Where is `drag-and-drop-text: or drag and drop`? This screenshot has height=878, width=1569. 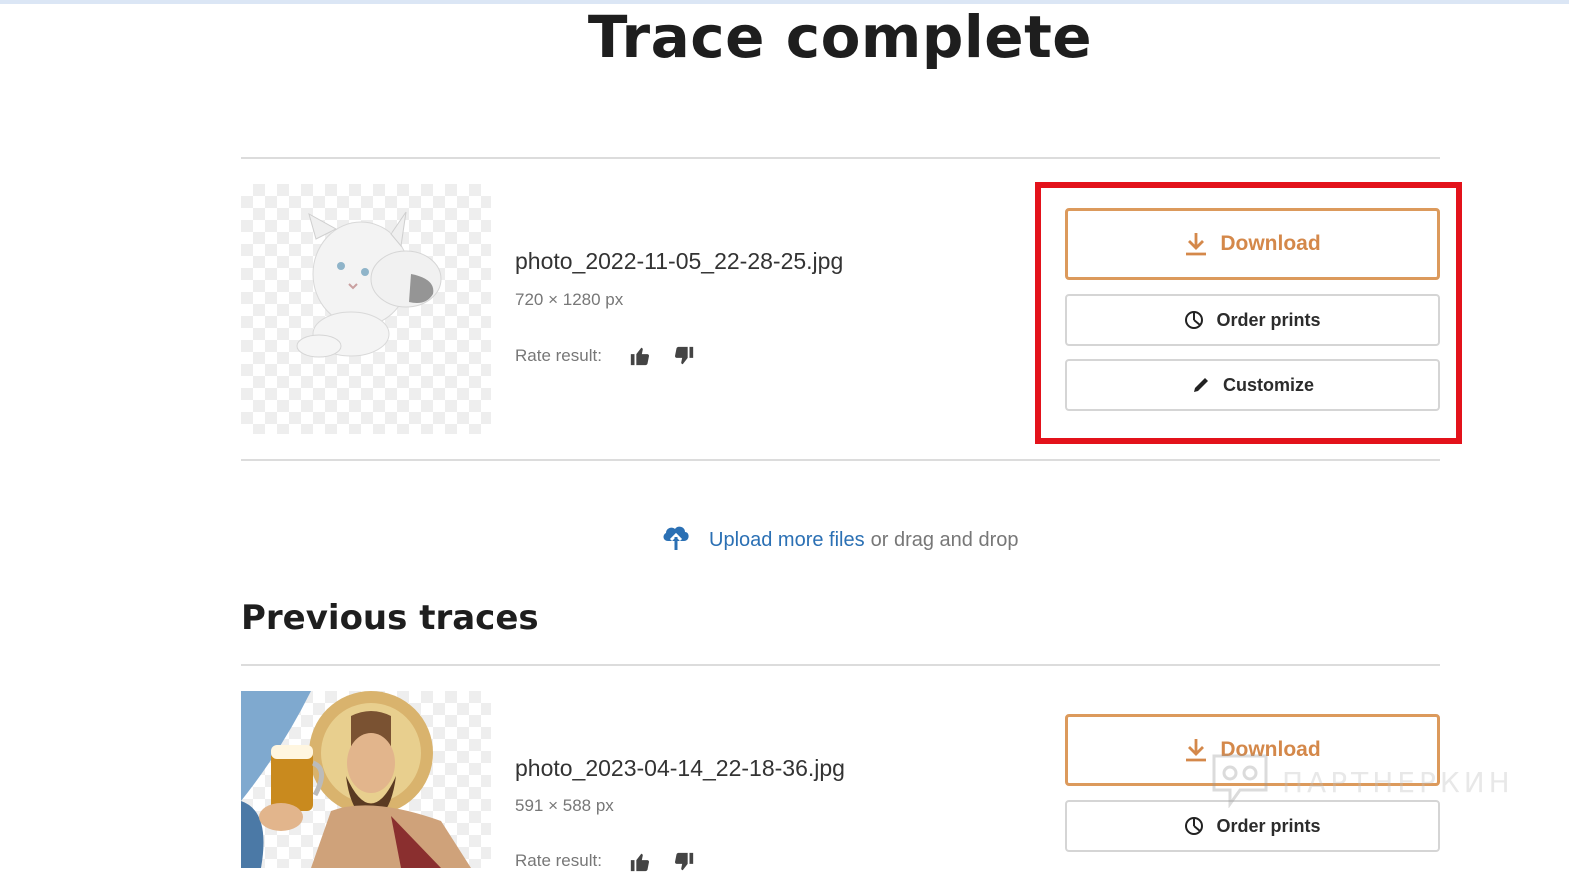 drag-and-drop-text: or drag and drop is located at coordinates (944, 539).